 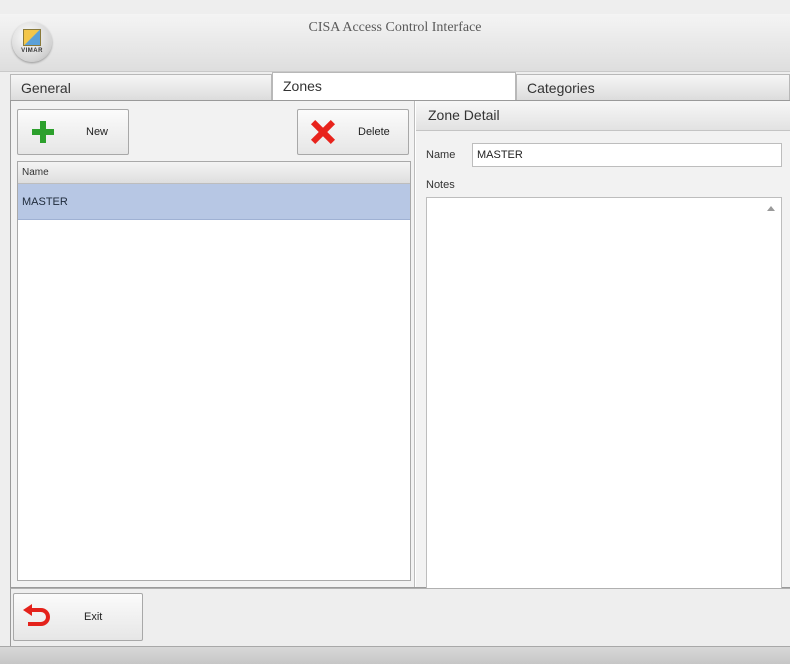 I want to click on exit-arrow-icon, so click(x=37, y=616).